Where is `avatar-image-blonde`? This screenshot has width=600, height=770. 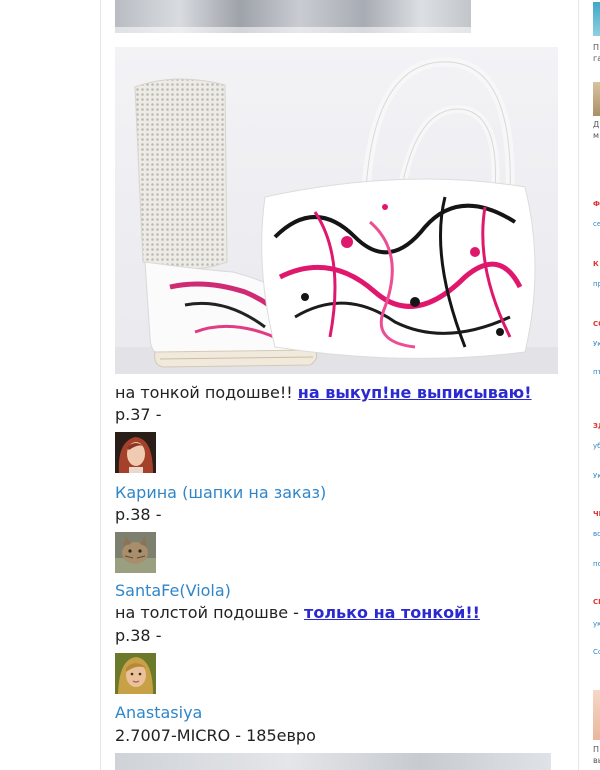 avatar-image-blonde is located at coordinates (135, 673).